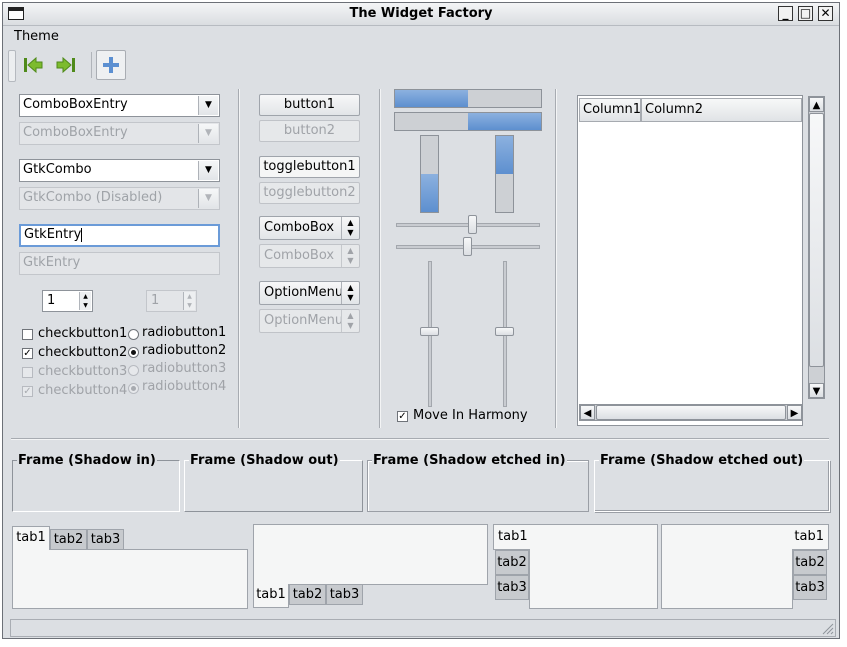 This screenshot has width=847, height=647. What do you see at coordinates (83, 371) in the screenshot?
I see `checkbutton3-label: checkbutton3` at bounding box center [83, 371].